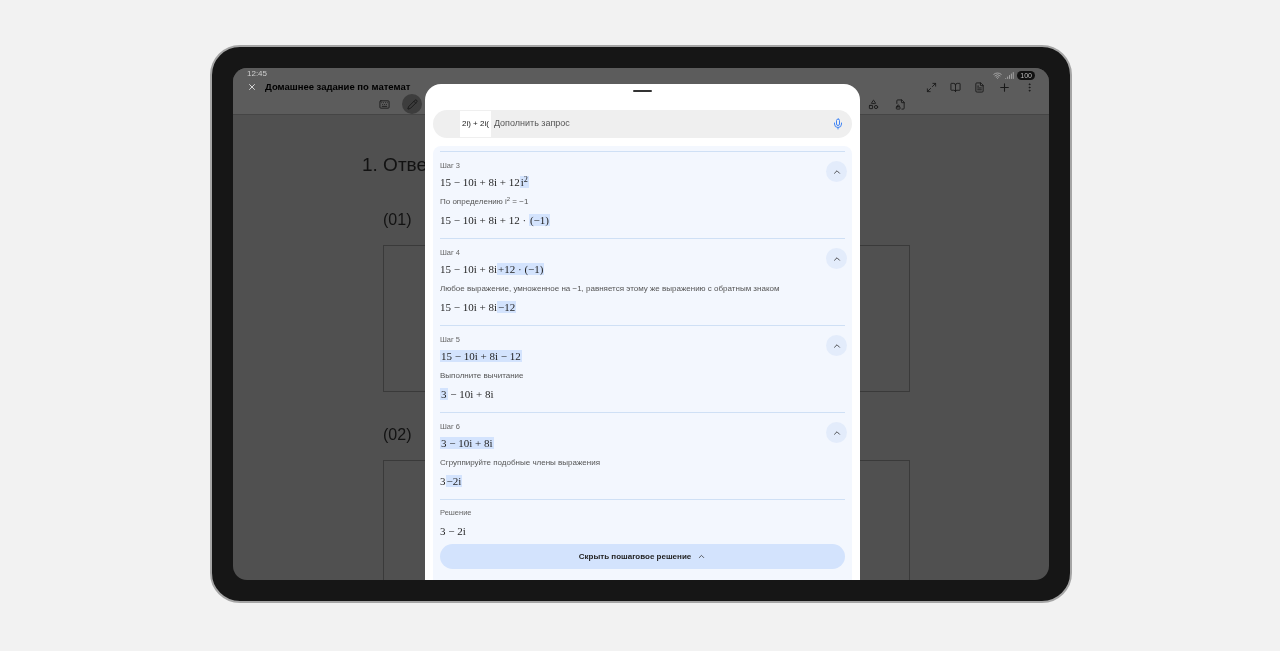  I want to click on step-explanation: По определению i$^{2}$ = −1, so click(485, 201).